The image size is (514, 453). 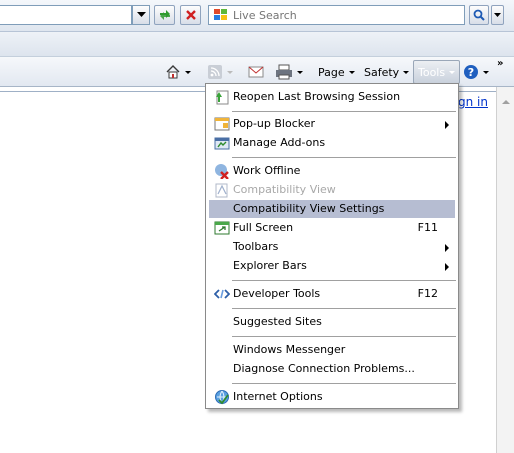 I want to click on mail-icon, so click(x=256, y=72).